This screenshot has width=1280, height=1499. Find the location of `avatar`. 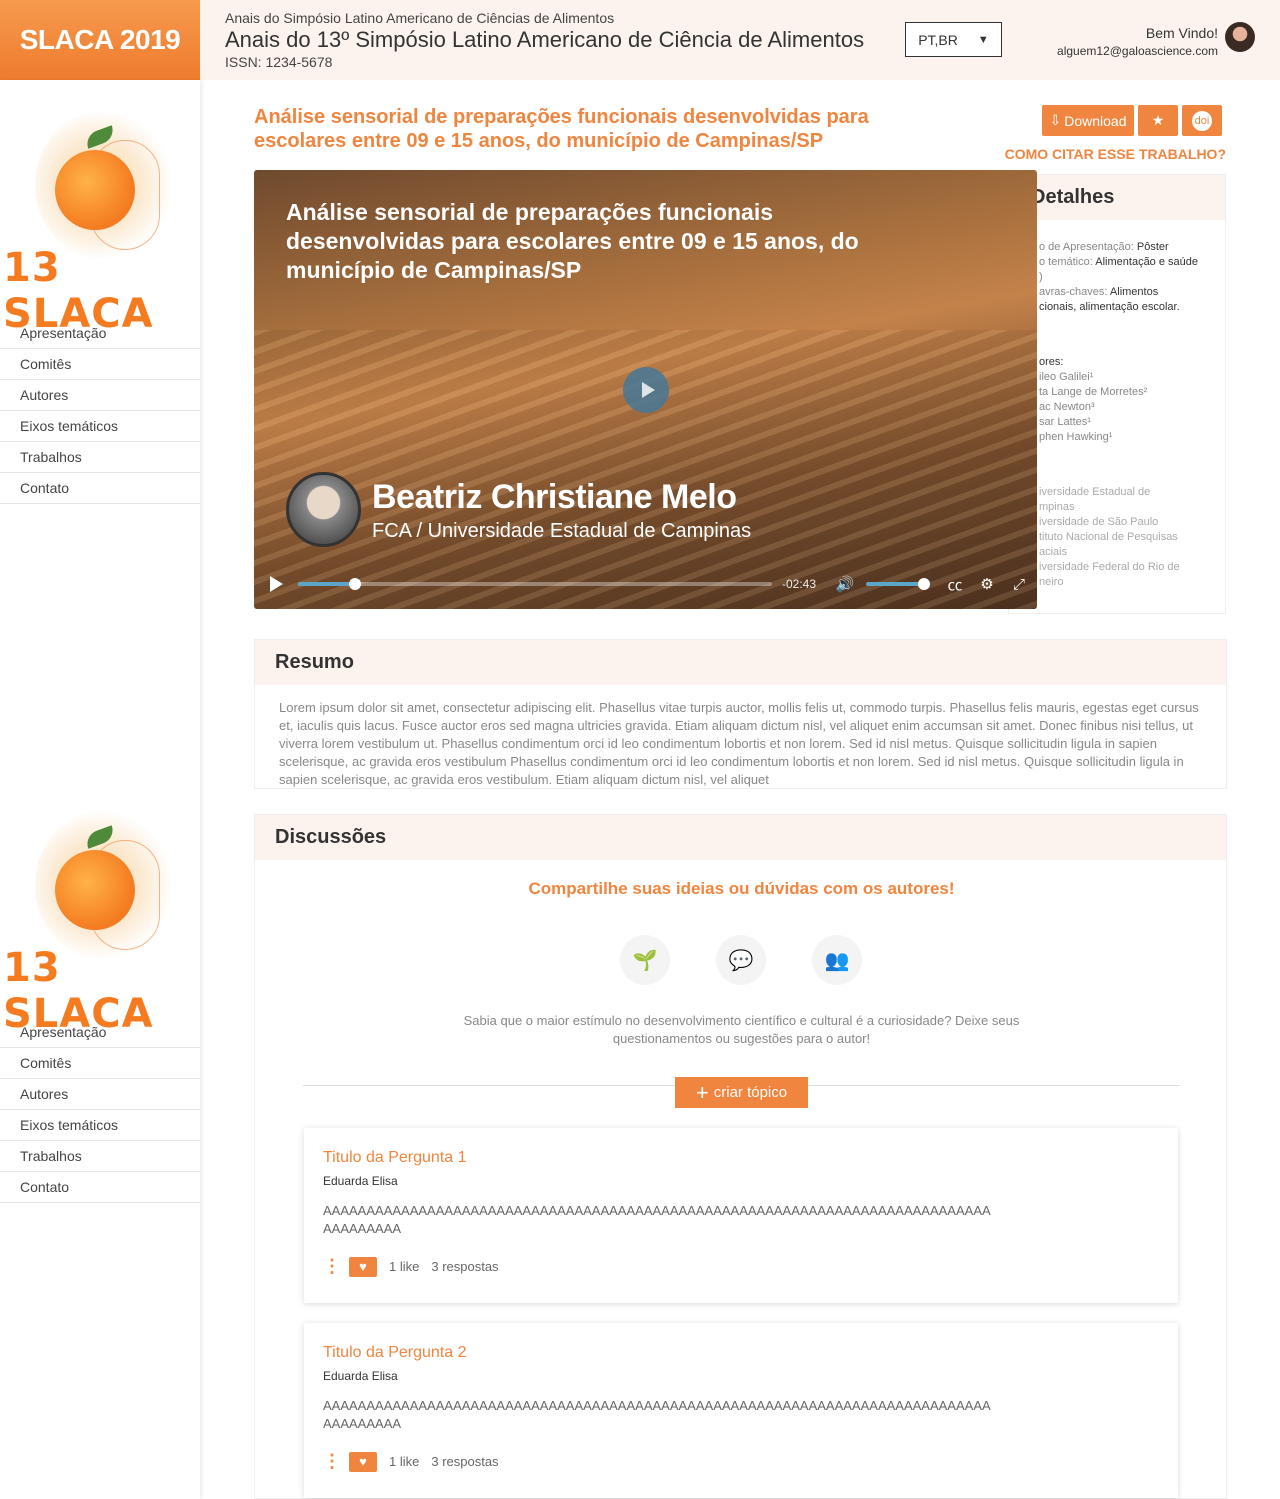

avatar is located at coordinates (1240, 37).